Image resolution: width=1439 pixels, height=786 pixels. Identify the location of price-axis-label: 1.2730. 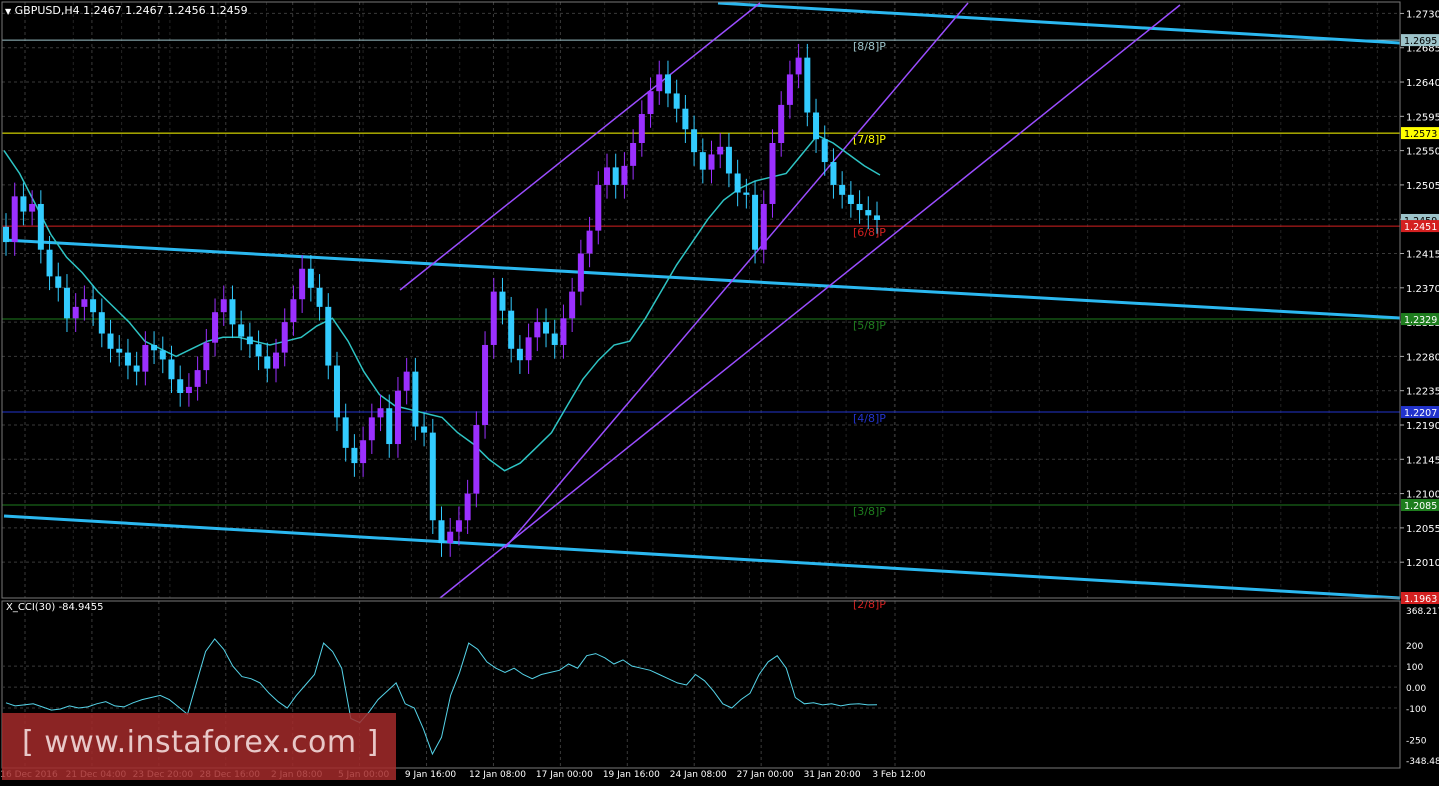
(1422, 14).